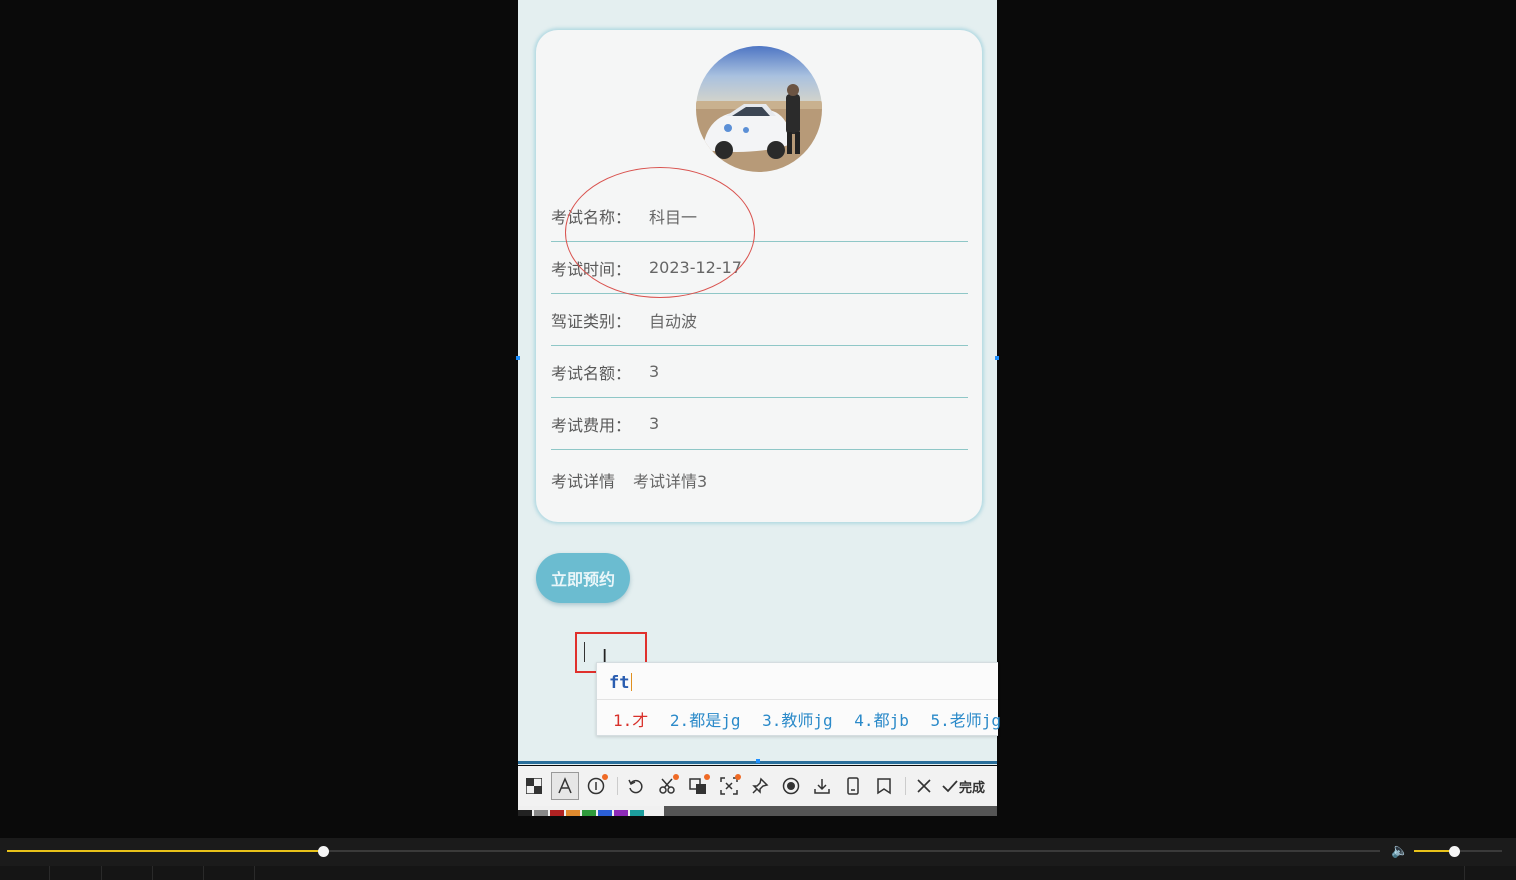 The height and width of the screenshot is (880, 1516). Describe the element at coordinates (797, 720) in the screenshot. I see `ime-candidate: 3.教师jg` at that location.